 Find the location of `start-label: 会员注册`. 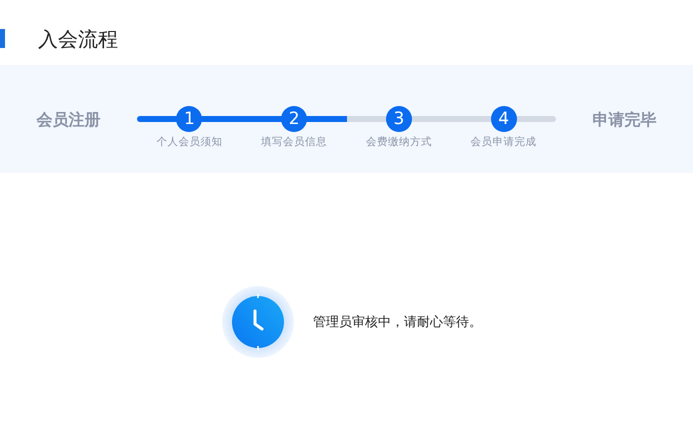

start-label: 会员注册 is located at coordinates (68, 120).